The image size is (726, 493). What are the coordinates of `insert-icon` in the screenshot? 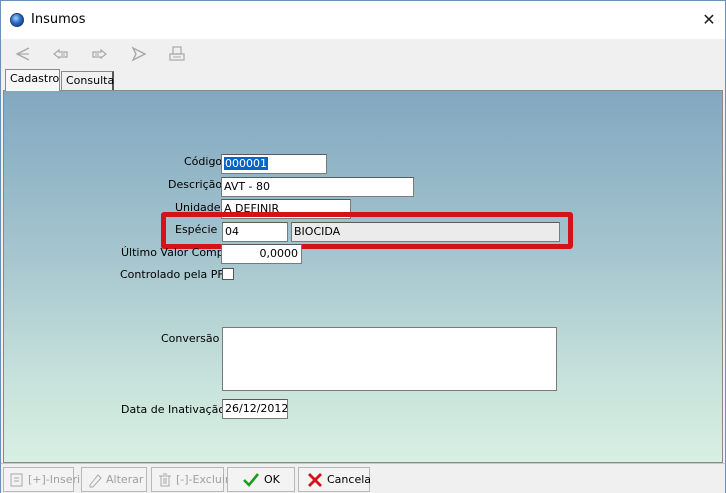 It's located at (17, 480).